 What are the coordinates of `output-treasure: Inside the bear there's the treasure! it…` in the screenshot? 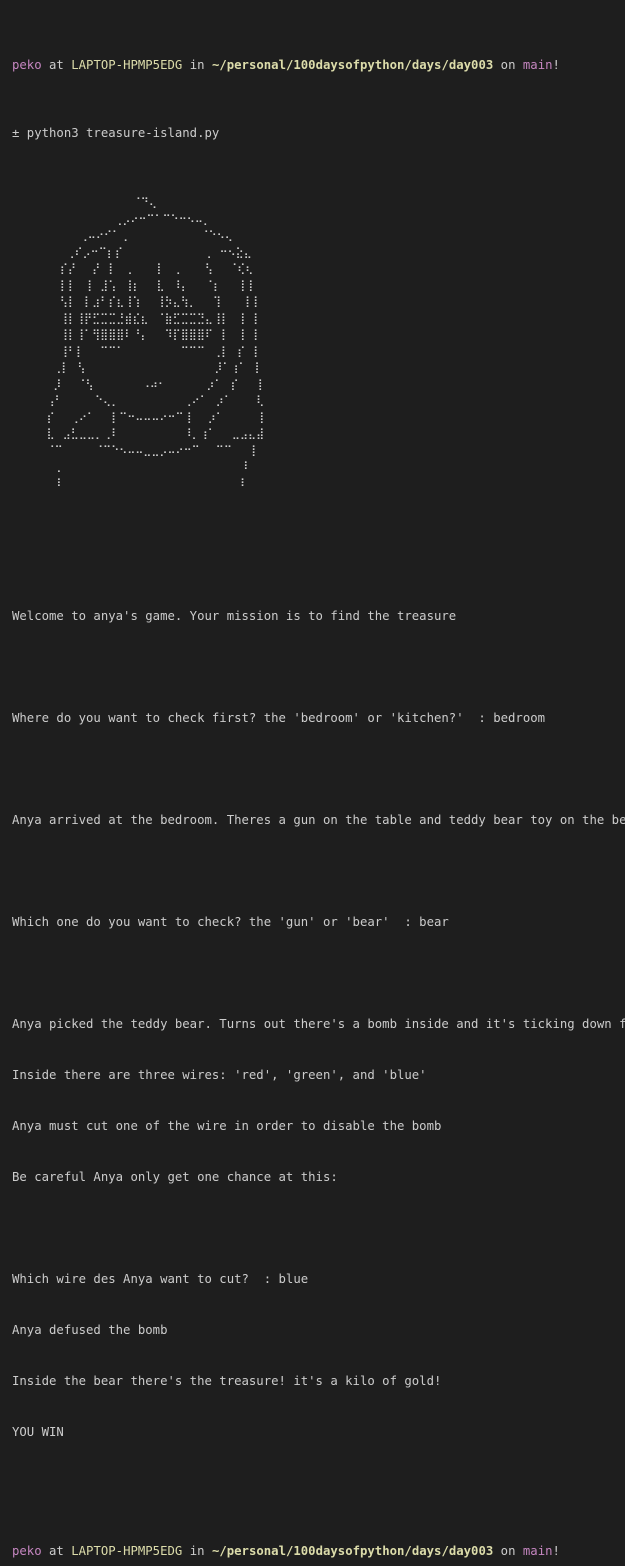 It's located at (227, 1381).